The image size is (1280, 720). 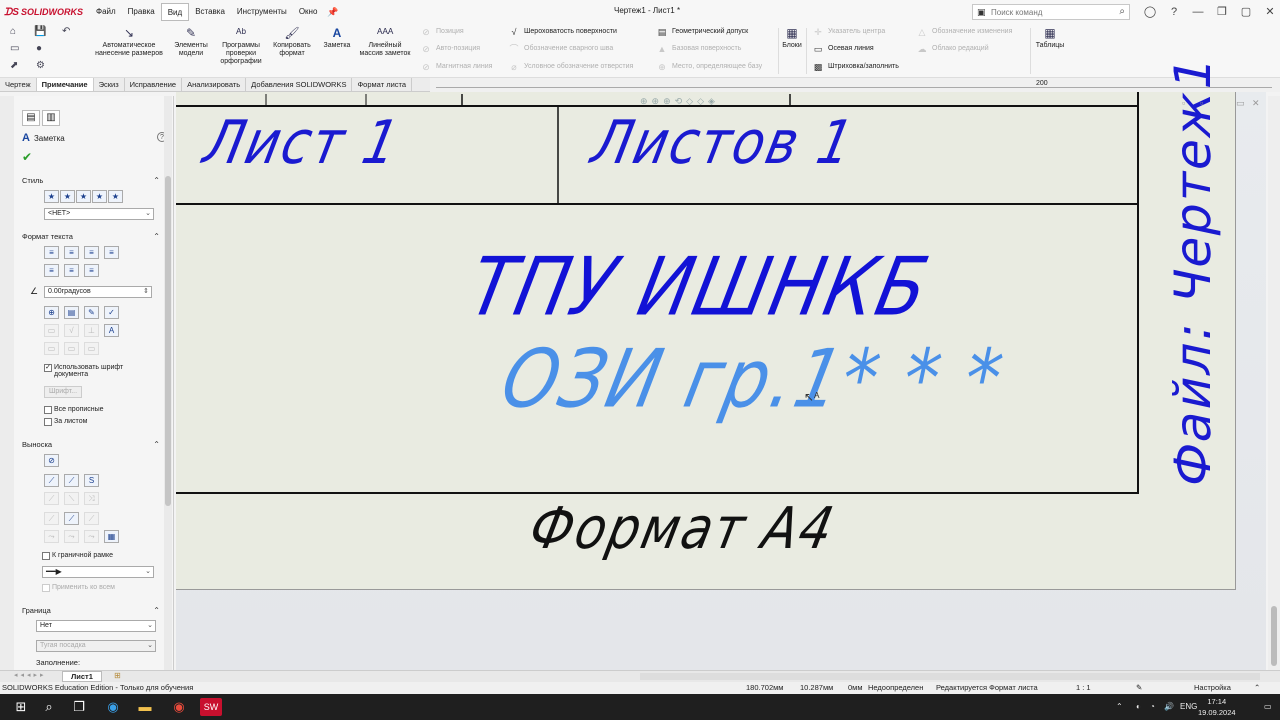 I want to click on link-to-property-button: ▤, so click(x=71, y=312).